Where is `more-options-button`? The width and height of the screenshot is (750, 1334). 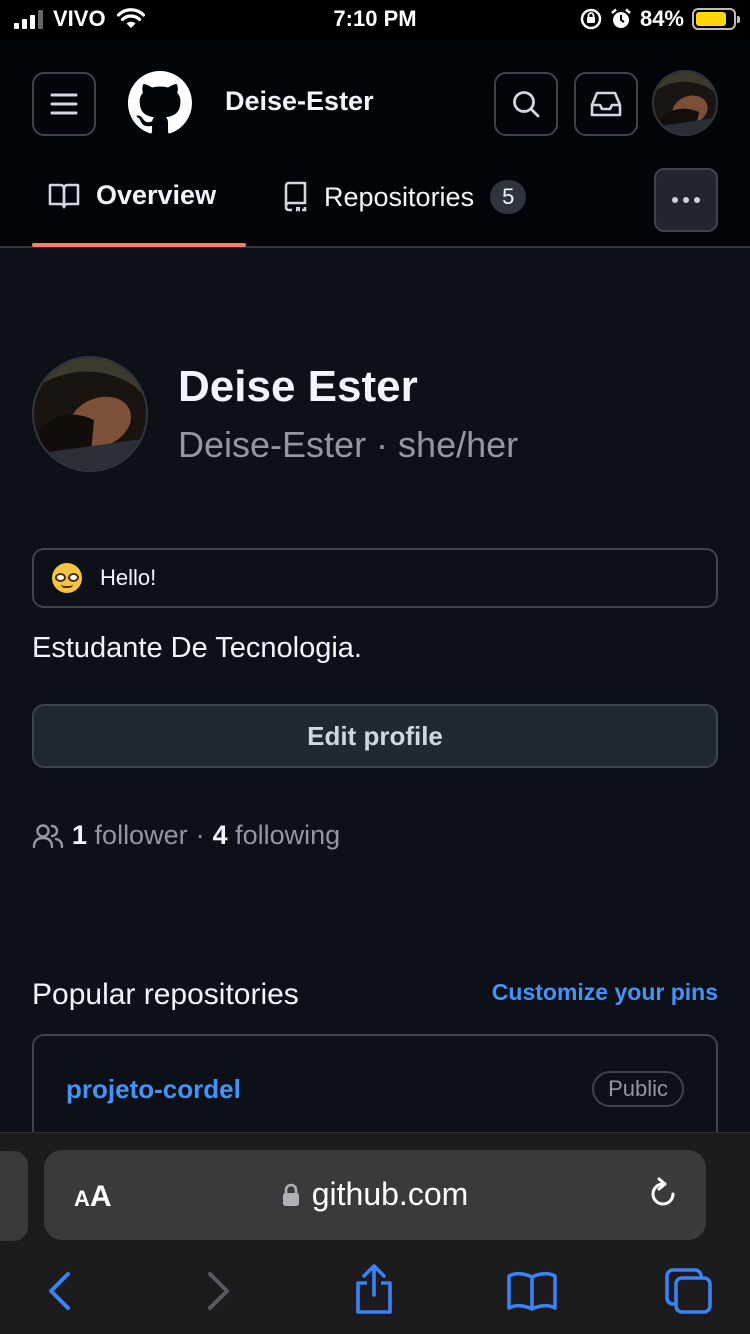
more-options-button is located at coordinates (686, 200).